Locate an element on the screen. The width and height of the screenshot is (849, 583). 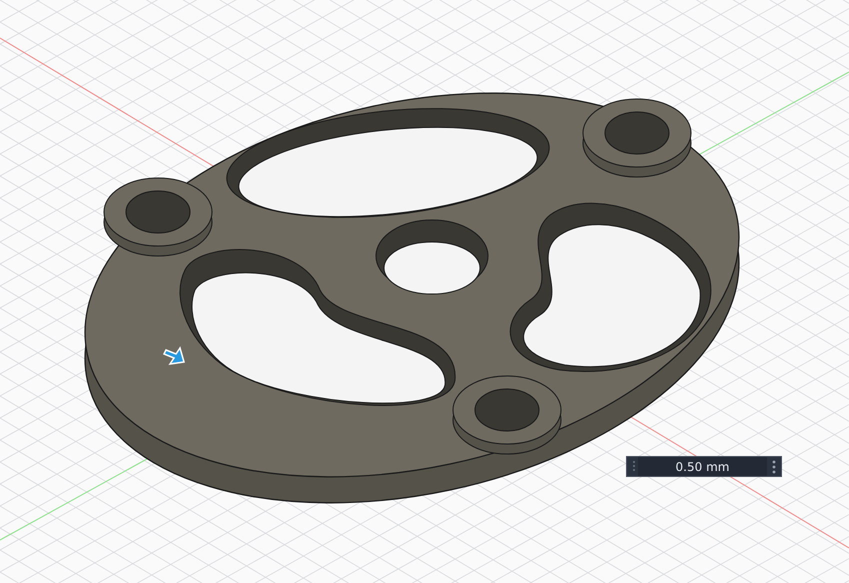
direction-arrow-icon is located at coordinates (173, 355).